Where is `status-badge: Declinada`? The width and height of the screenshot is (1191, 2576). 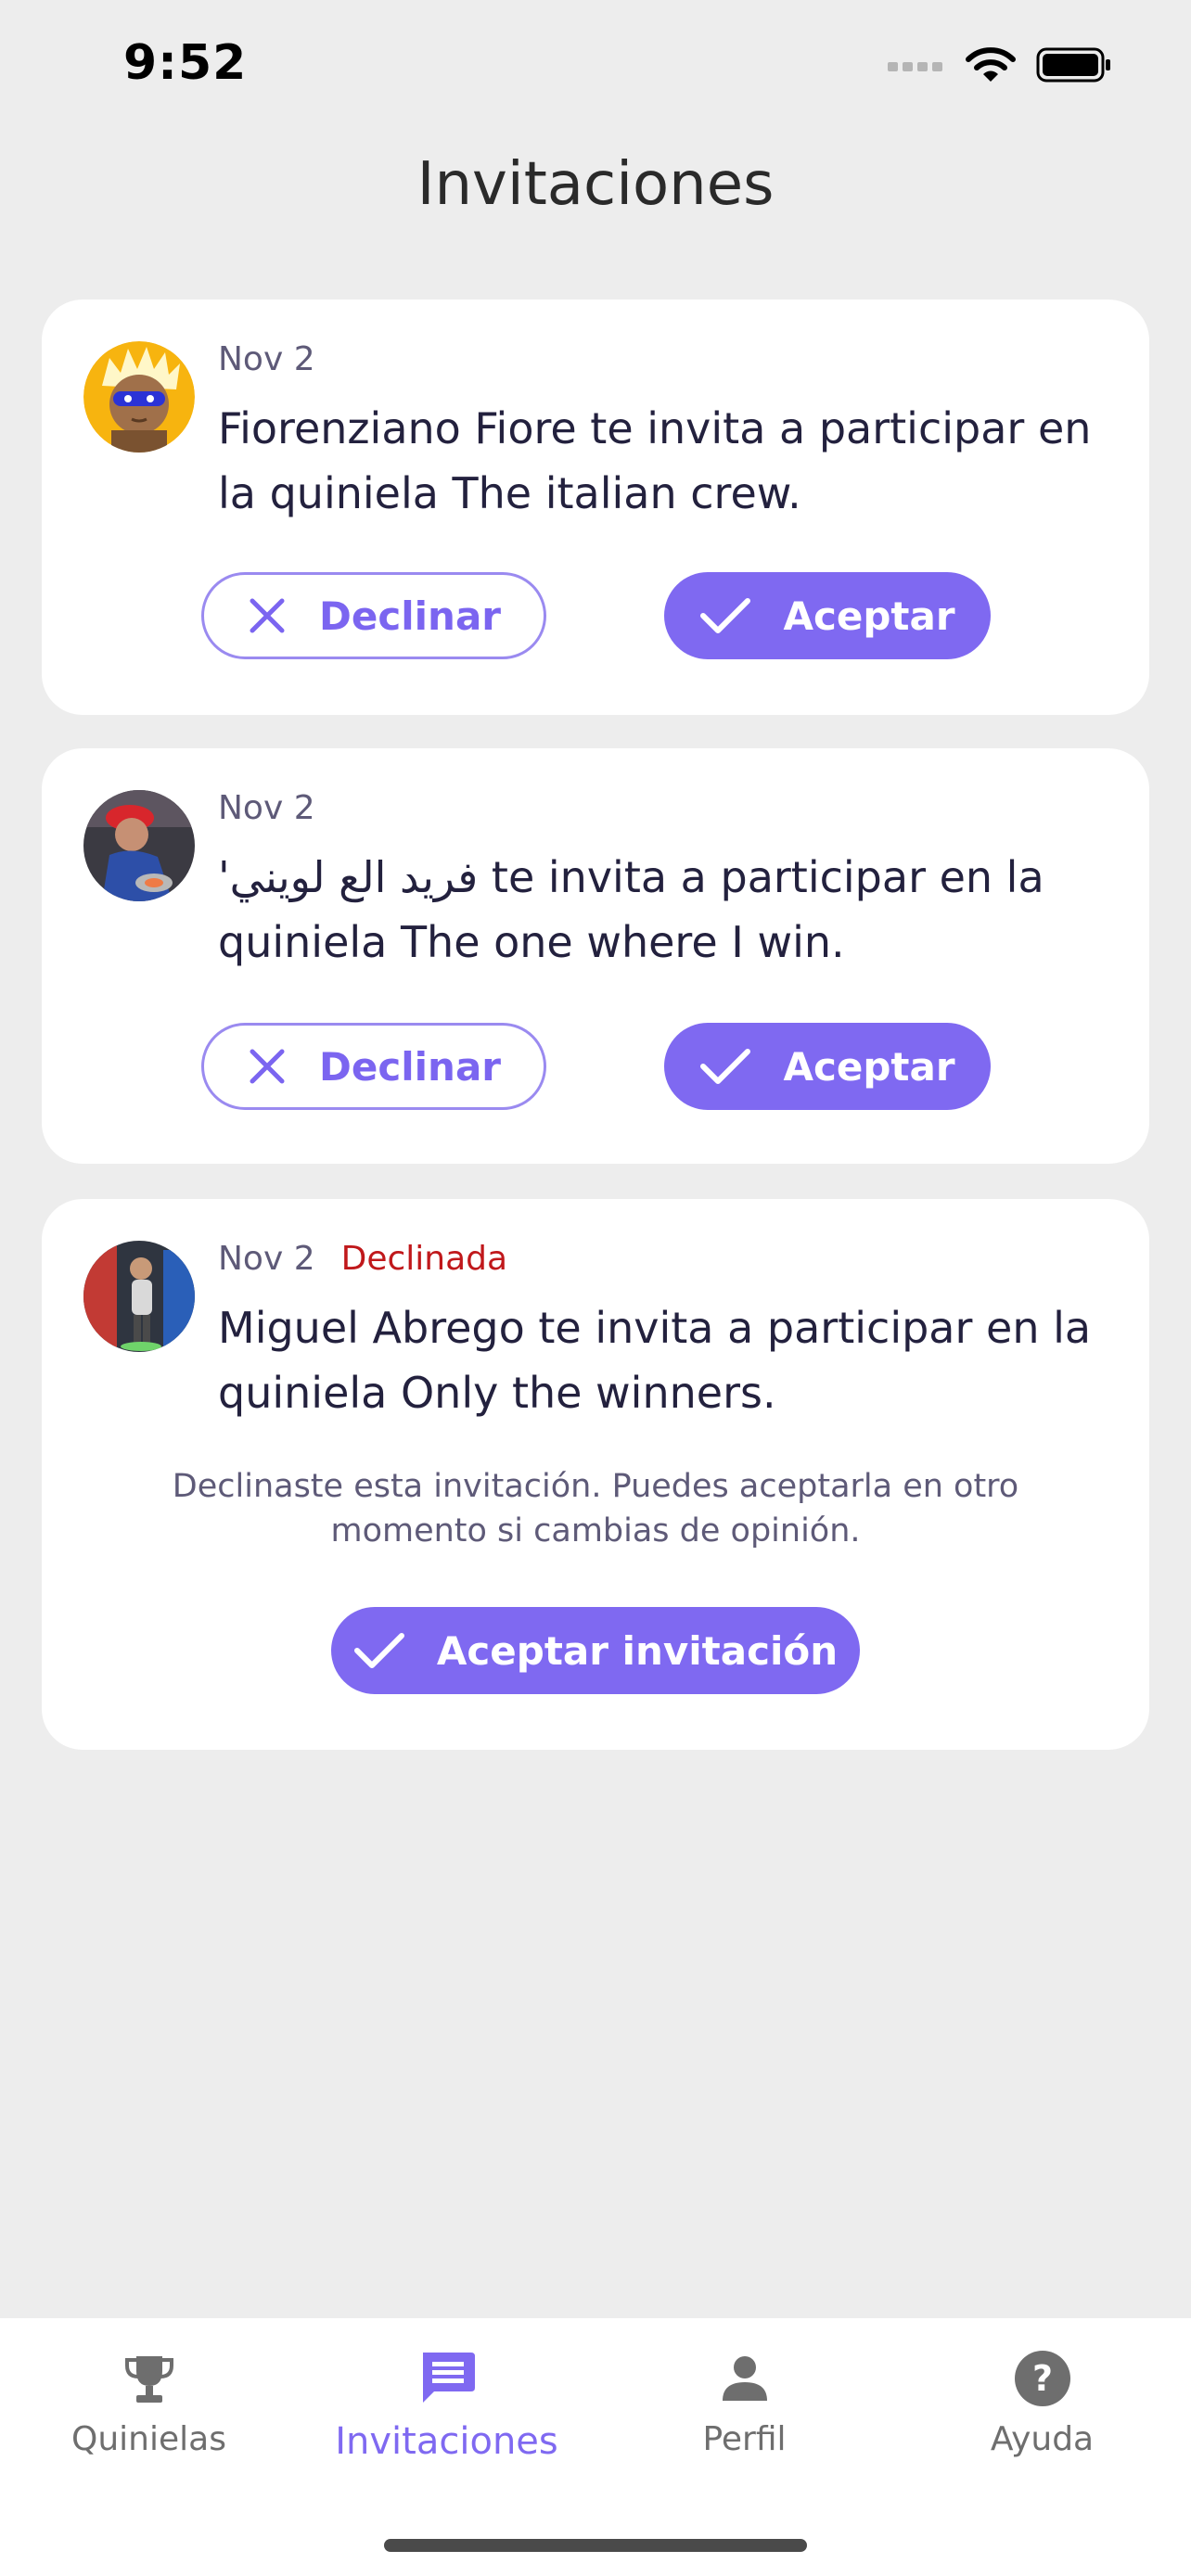 status-badge: Declinada is located at coordinates (424, 1259).